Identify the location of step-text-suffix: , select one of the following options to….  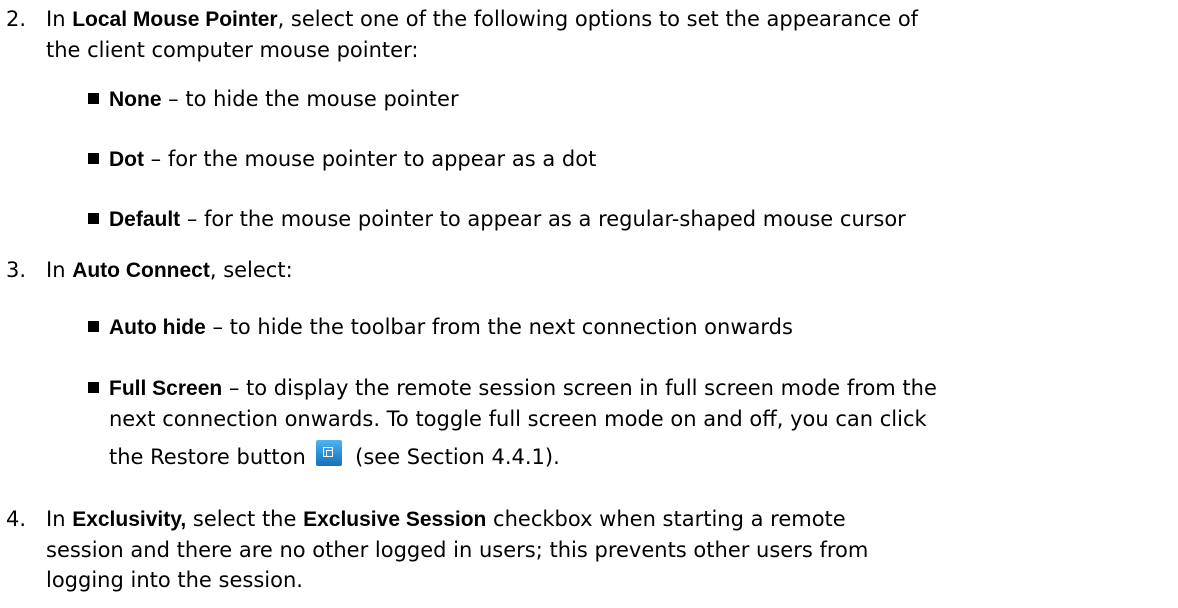
(598, 19).